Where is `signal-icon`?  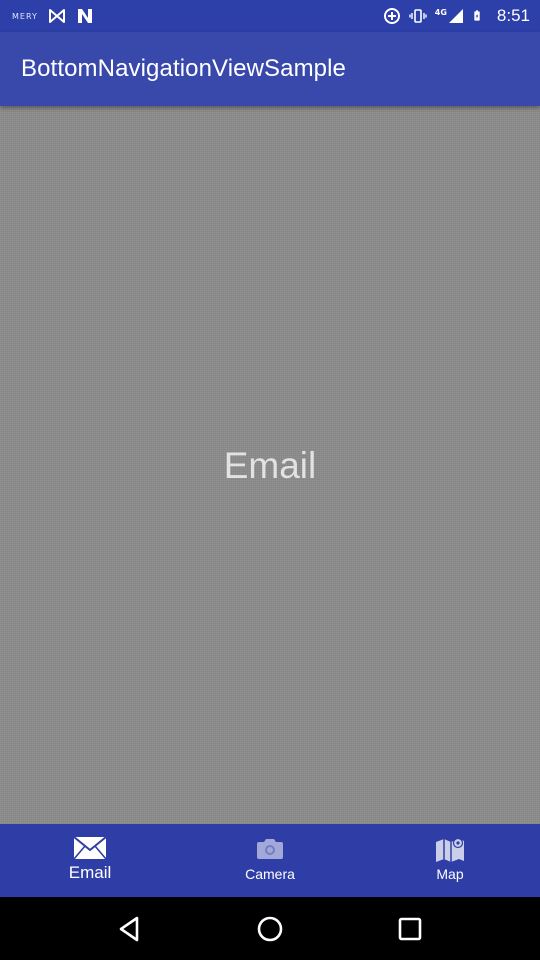 signal-icon is located at coordinates (455, 16).